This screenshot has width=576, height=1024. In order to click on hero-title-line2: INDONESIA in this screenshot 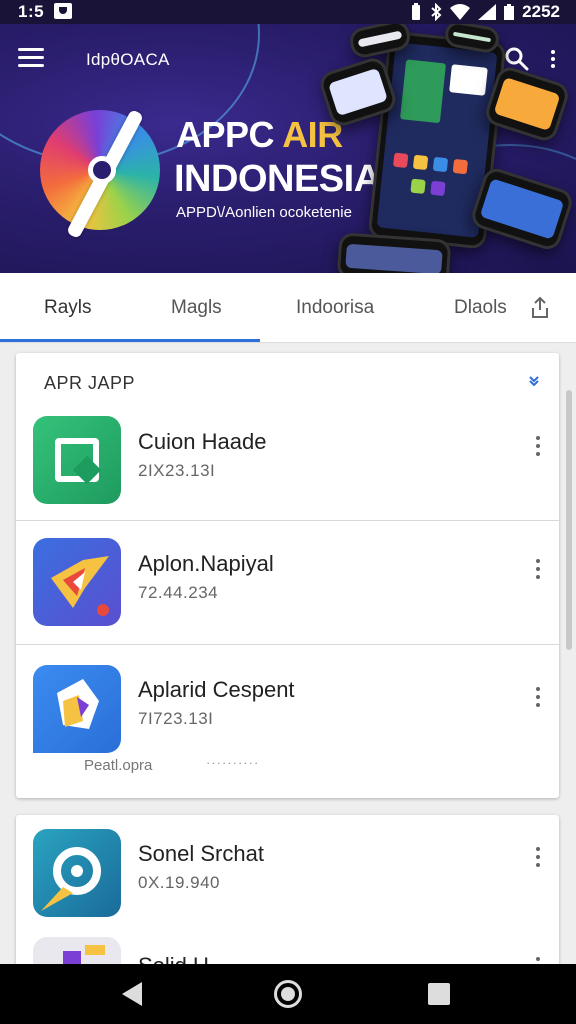, I will do `click(277, 179)`.